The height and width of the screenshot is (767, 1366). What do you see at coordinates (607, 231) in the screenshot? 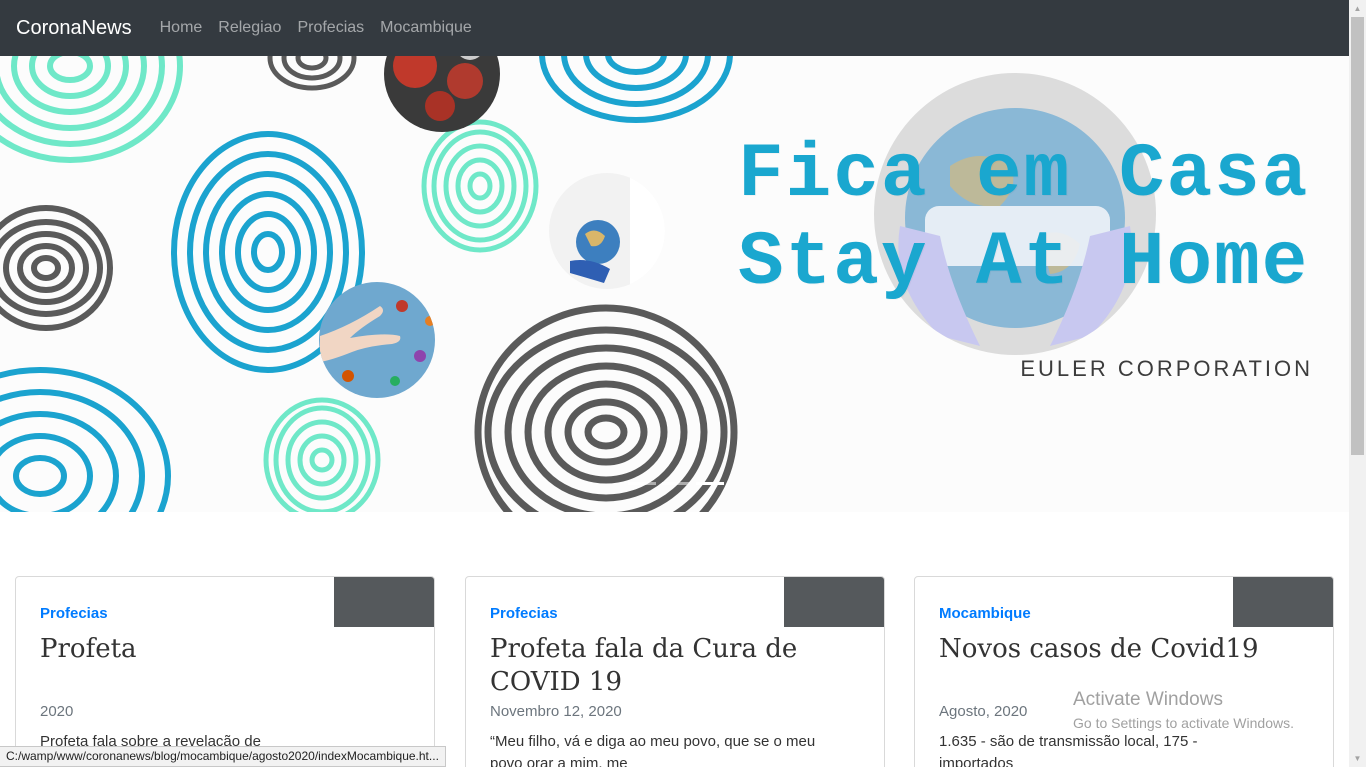
I see `globe-photo-circle` at bounding box center [607, 231].